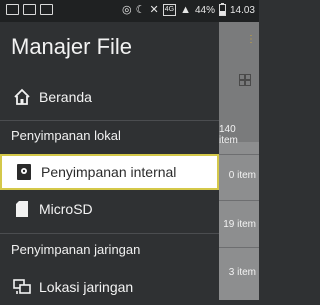 Image resolution: width=320 pixels, height=305 pixels. I want to click on item-count: 3 item, so click(242, 272).